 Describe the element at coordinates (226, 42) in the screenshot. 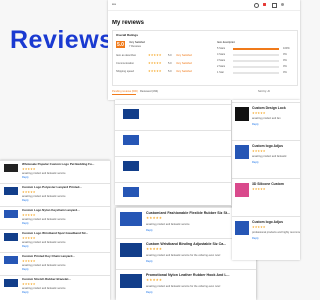

I see `distribution-title: Item description` at that location.